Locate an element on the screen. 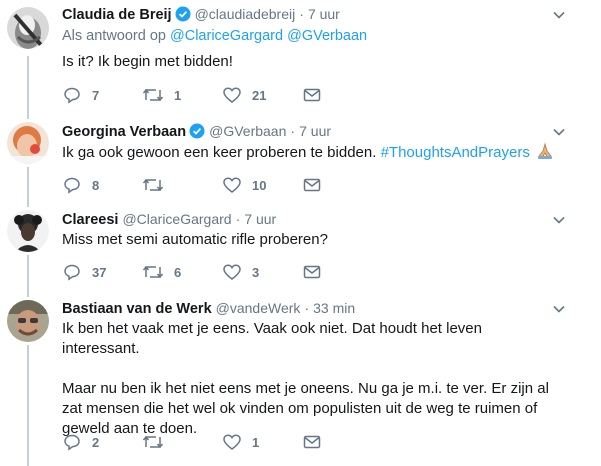 The height and width of the screenshot is (466, 601). tweet-header: Bastiaan van de Werk @vandeWerk · 33 min is located at coordinates (208, 308).